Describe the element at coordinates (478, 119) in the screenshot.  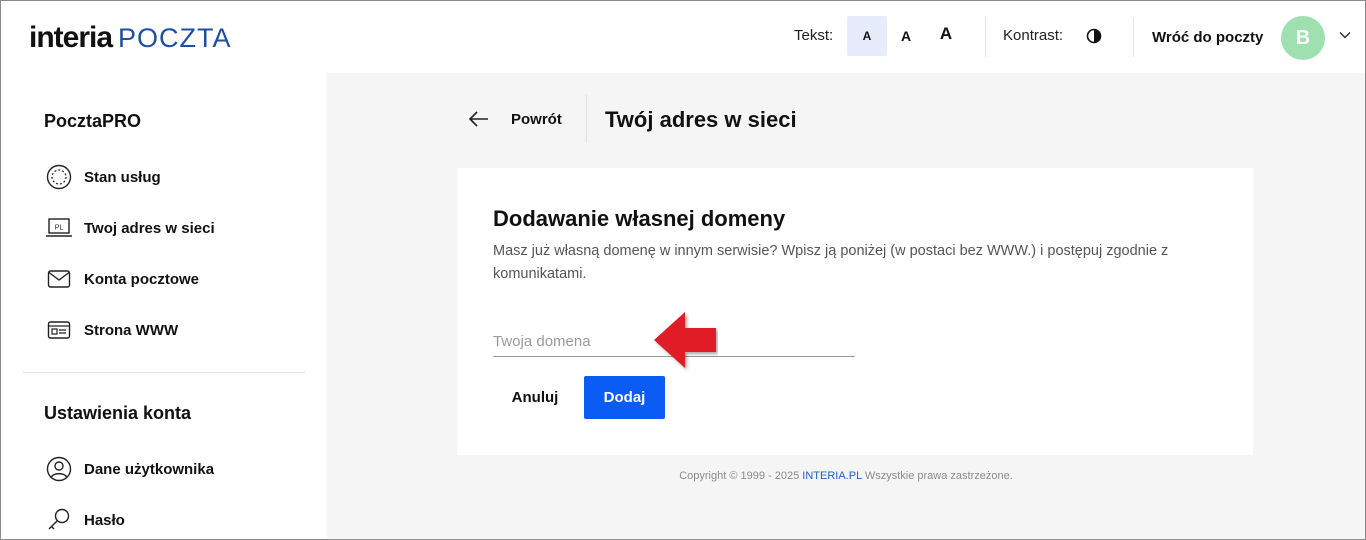
I see `arrow-left-icon` at that location.